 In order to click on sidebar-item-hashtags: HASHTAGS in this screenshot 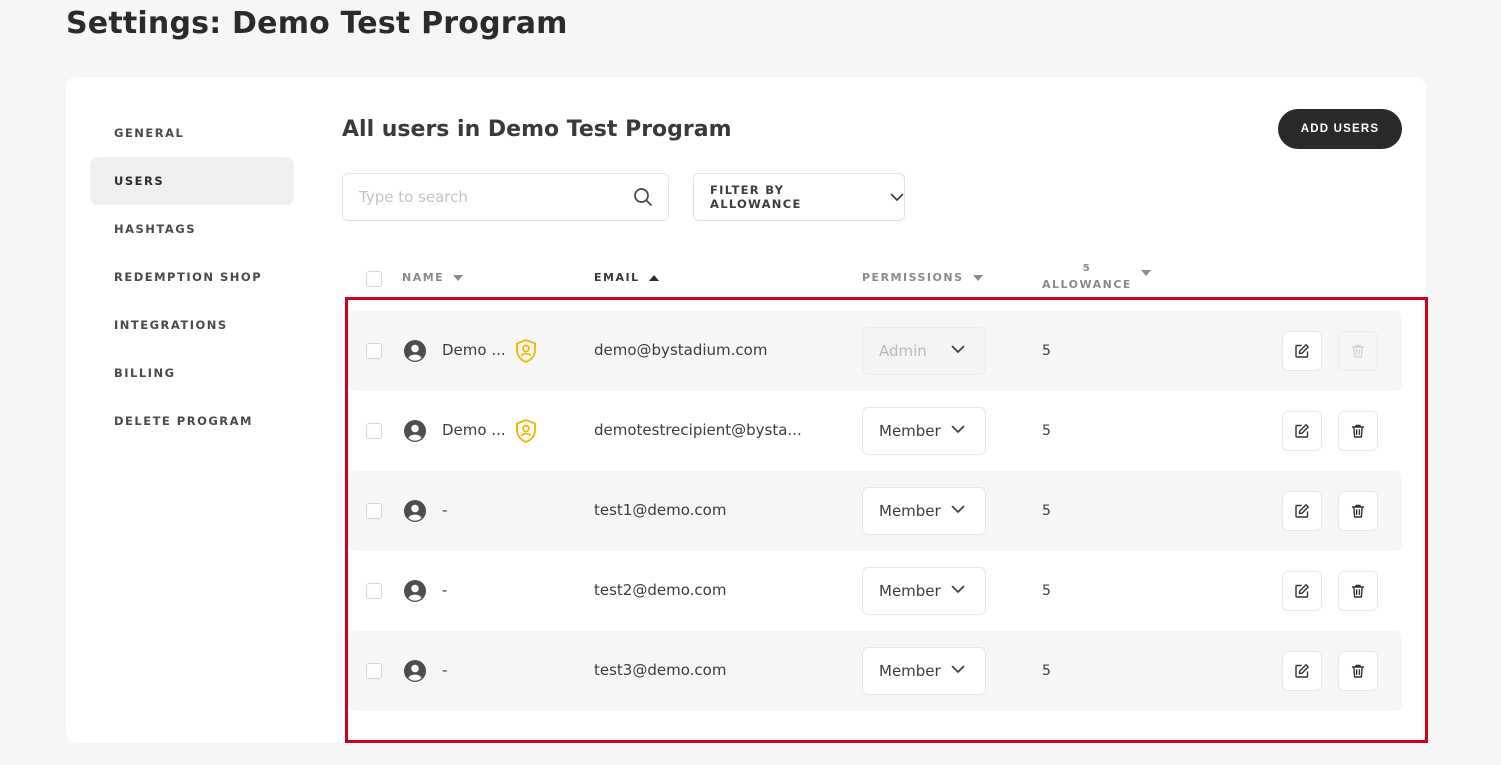, I will do `click(192, 229)`.